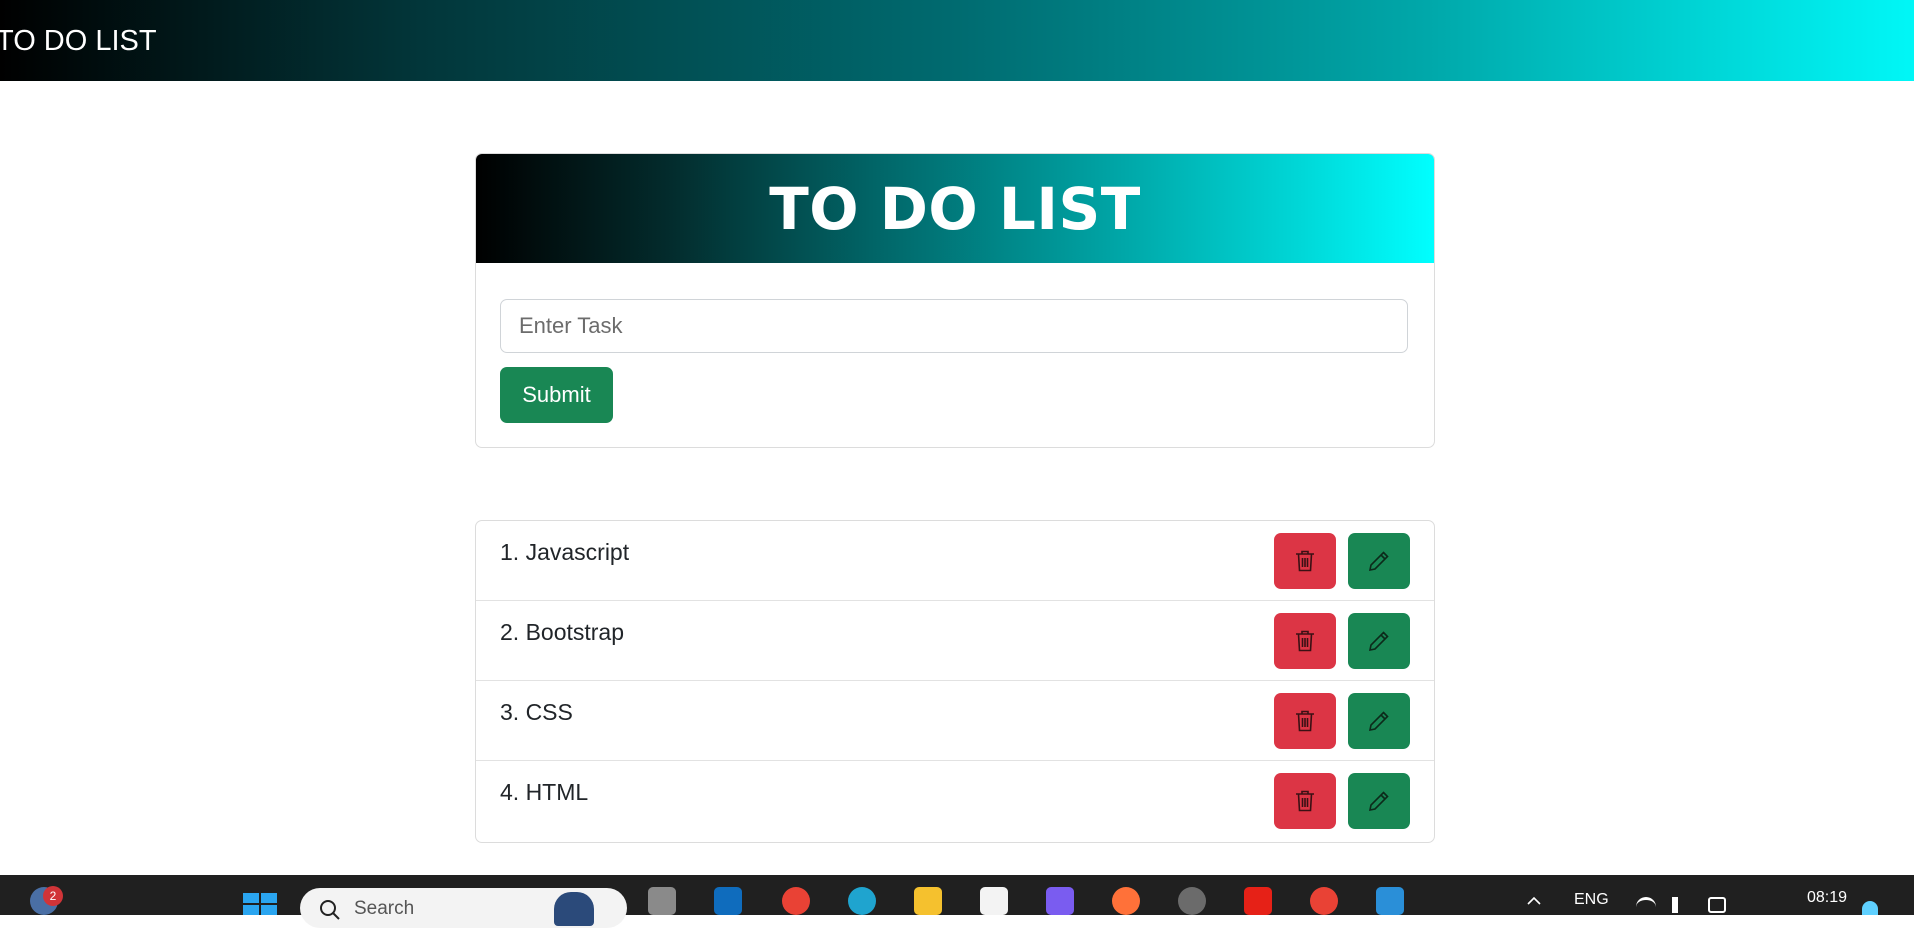 The width and height of the screenshot is (1914, 928). What do you see at coordinates (1717, 905) in the screenshot?
I see `battery-icon` at bounding box center [1717, 905].